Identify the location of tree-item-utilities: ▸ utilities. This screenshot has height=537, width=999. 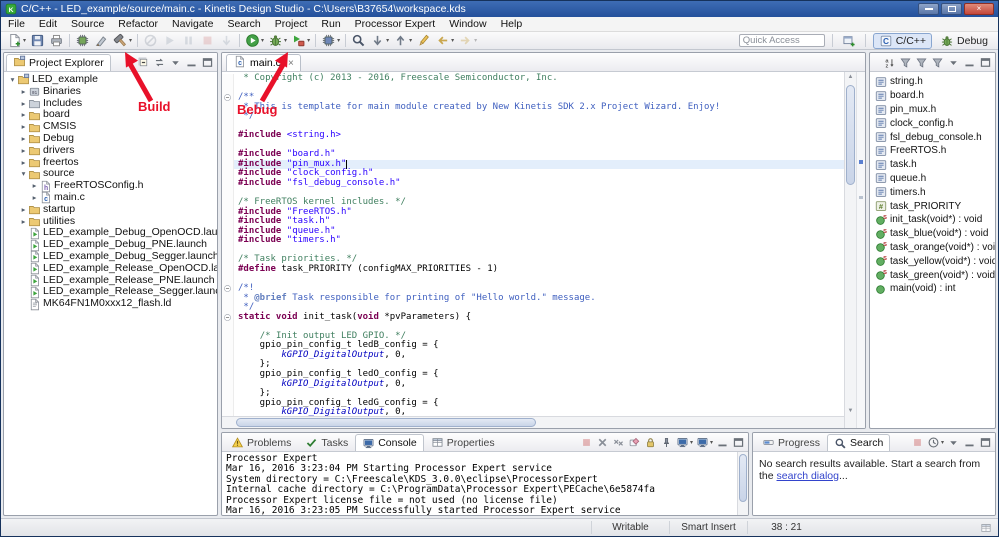
(110, 222).